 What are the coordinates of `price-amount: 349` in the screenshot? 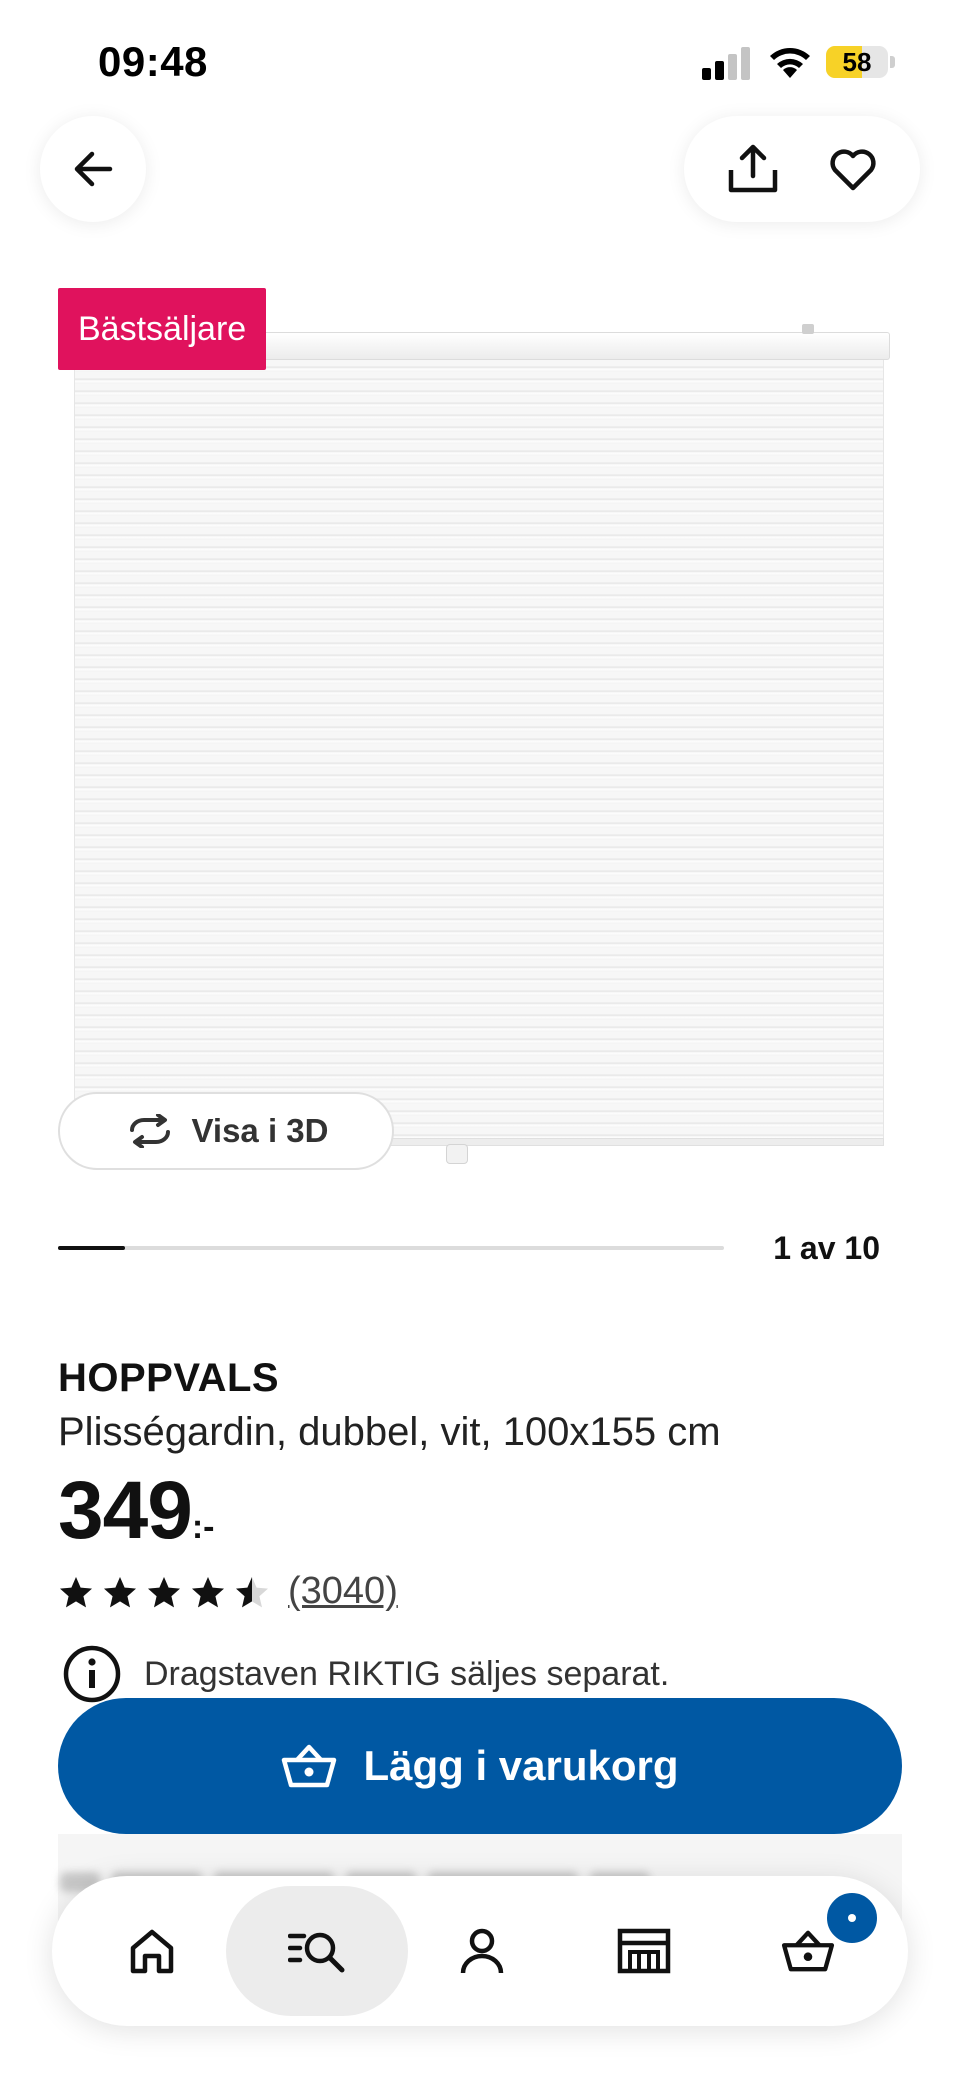 It's located at (125, 1510).